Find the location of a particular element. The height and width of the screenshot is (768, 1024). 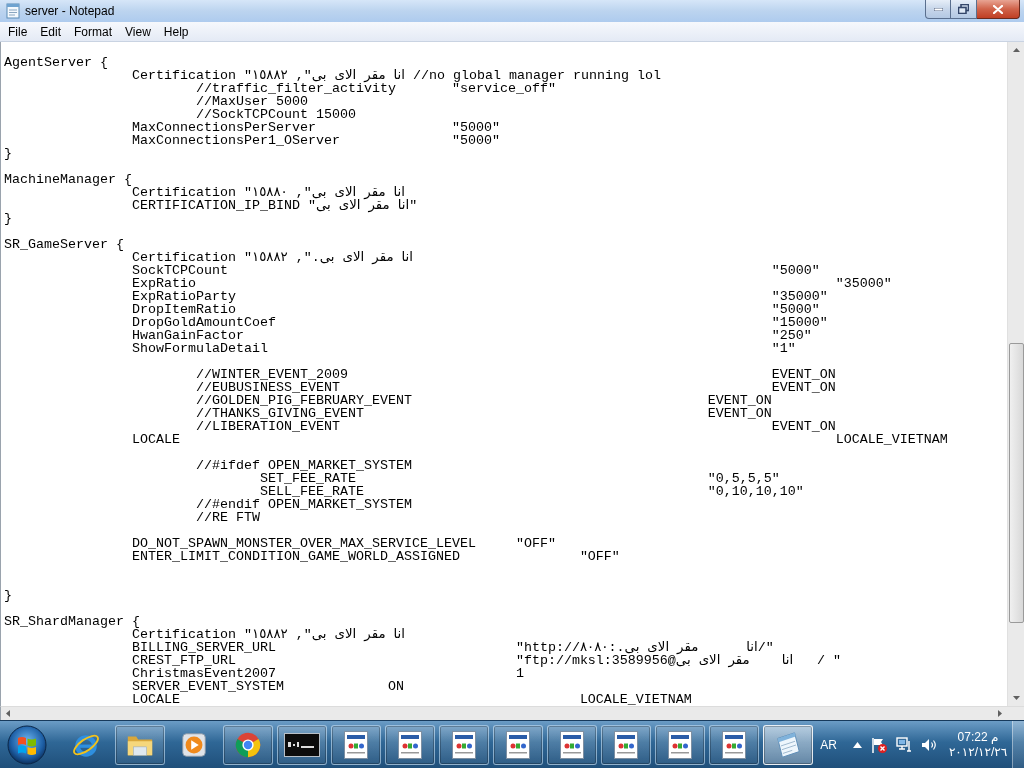

code-text: SockTCPCount is located at coordinates (180, 270).